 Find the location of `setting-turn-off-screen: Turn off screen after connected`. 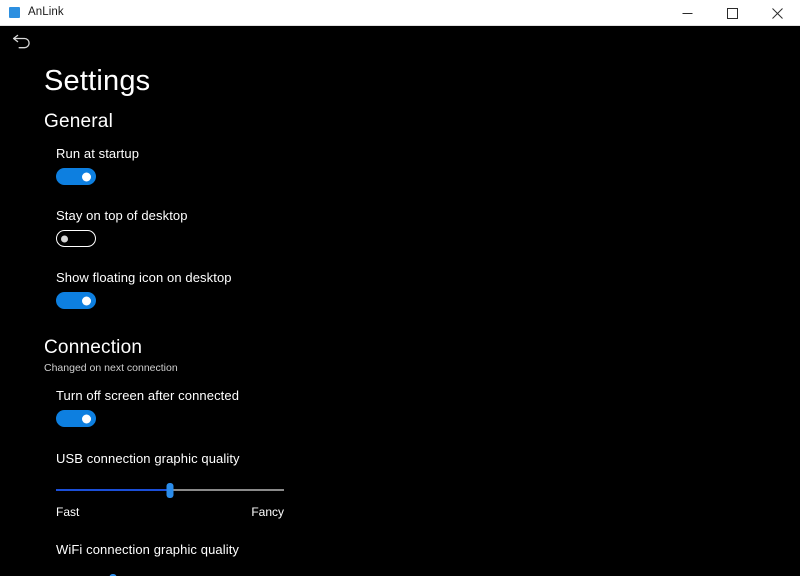

setting-turn-off-screen: Turn off screen after connected is located at coordinates (428, 407).